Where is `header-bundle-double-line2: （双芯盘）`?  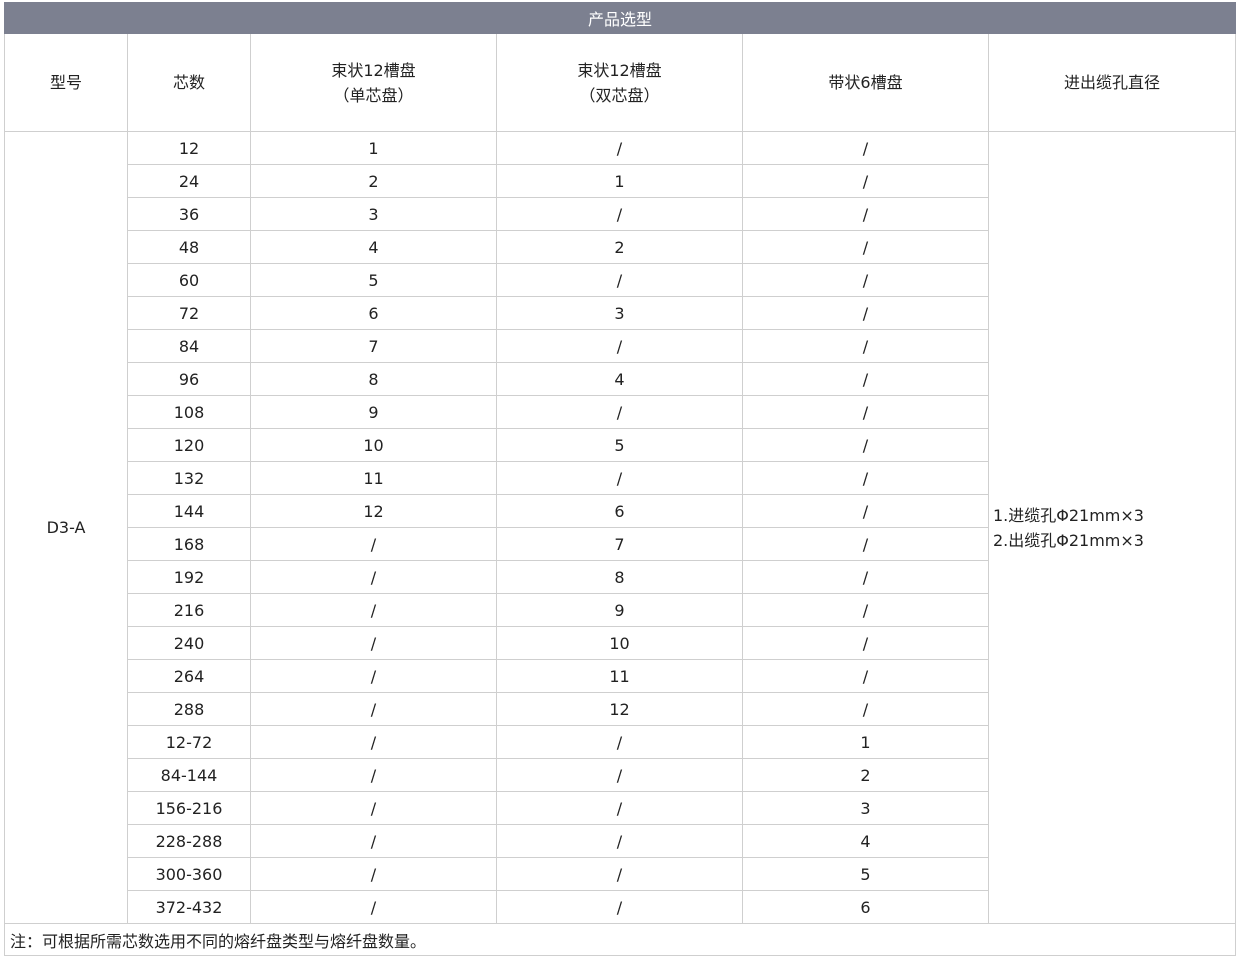
header-bundle-double-line2: （双芯盘） is located at coordinates (619, 95).